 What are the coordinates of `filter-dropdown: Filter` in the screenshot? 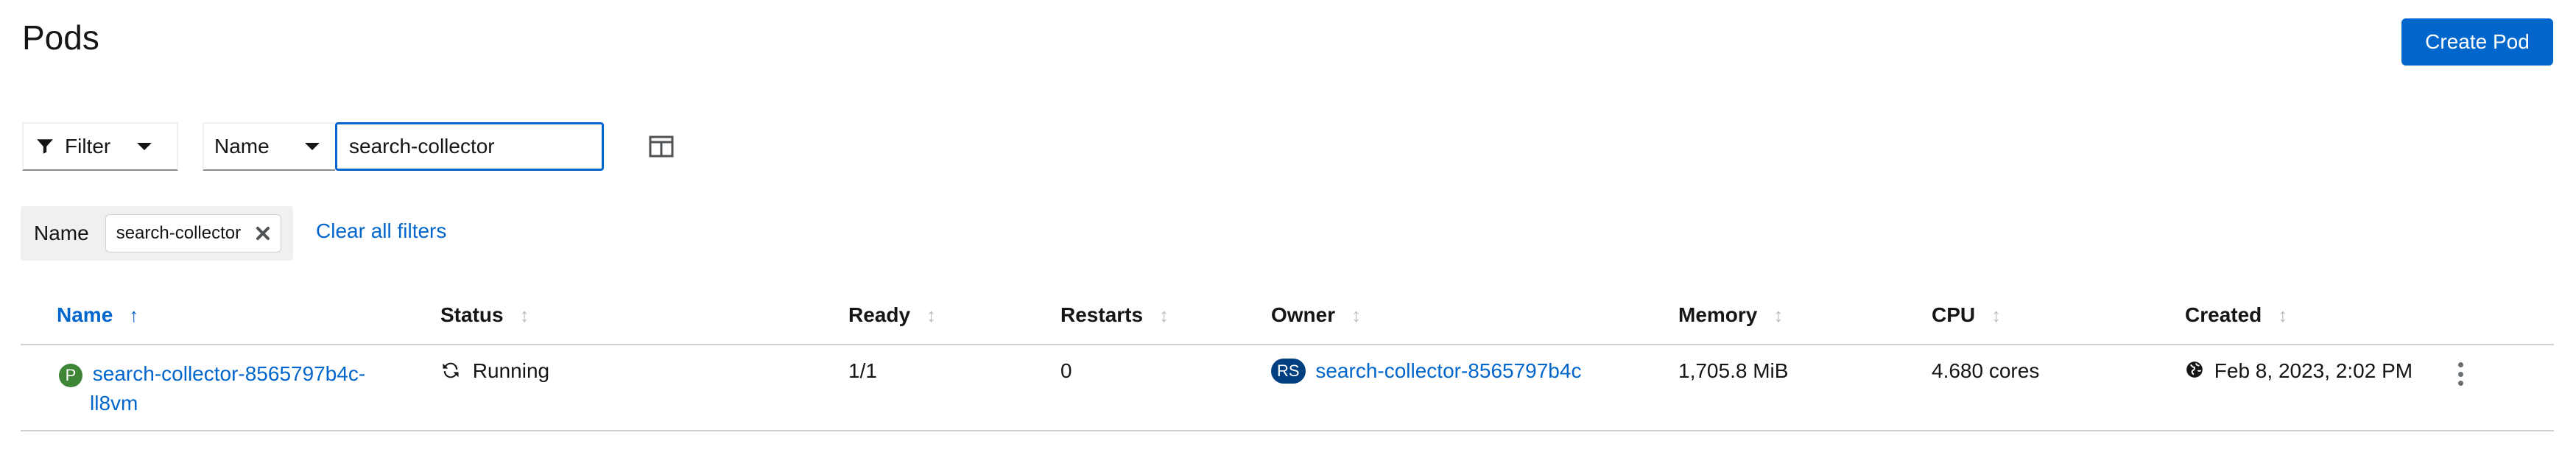 It's located at (100, 146).